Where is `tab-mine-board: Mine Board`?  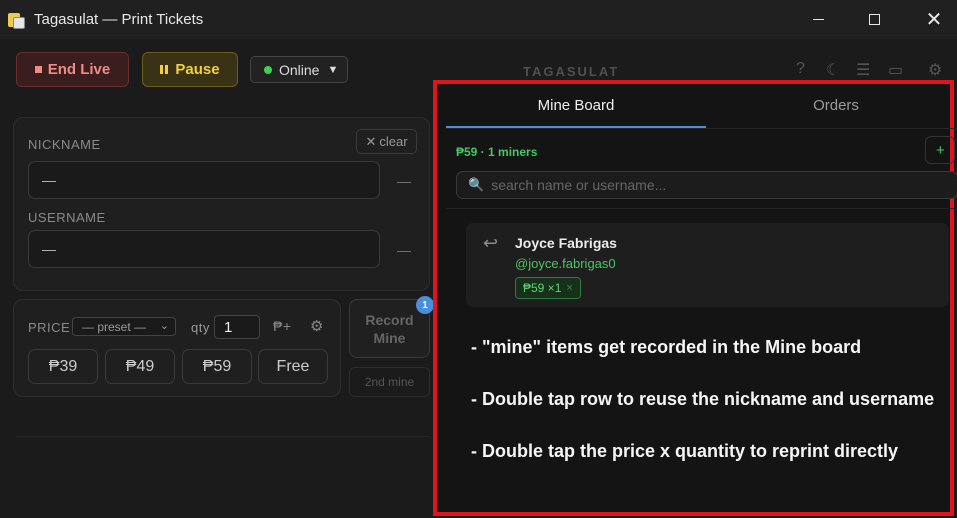 tab-mine-board: Mine Board is located at coordinates (576, 105).